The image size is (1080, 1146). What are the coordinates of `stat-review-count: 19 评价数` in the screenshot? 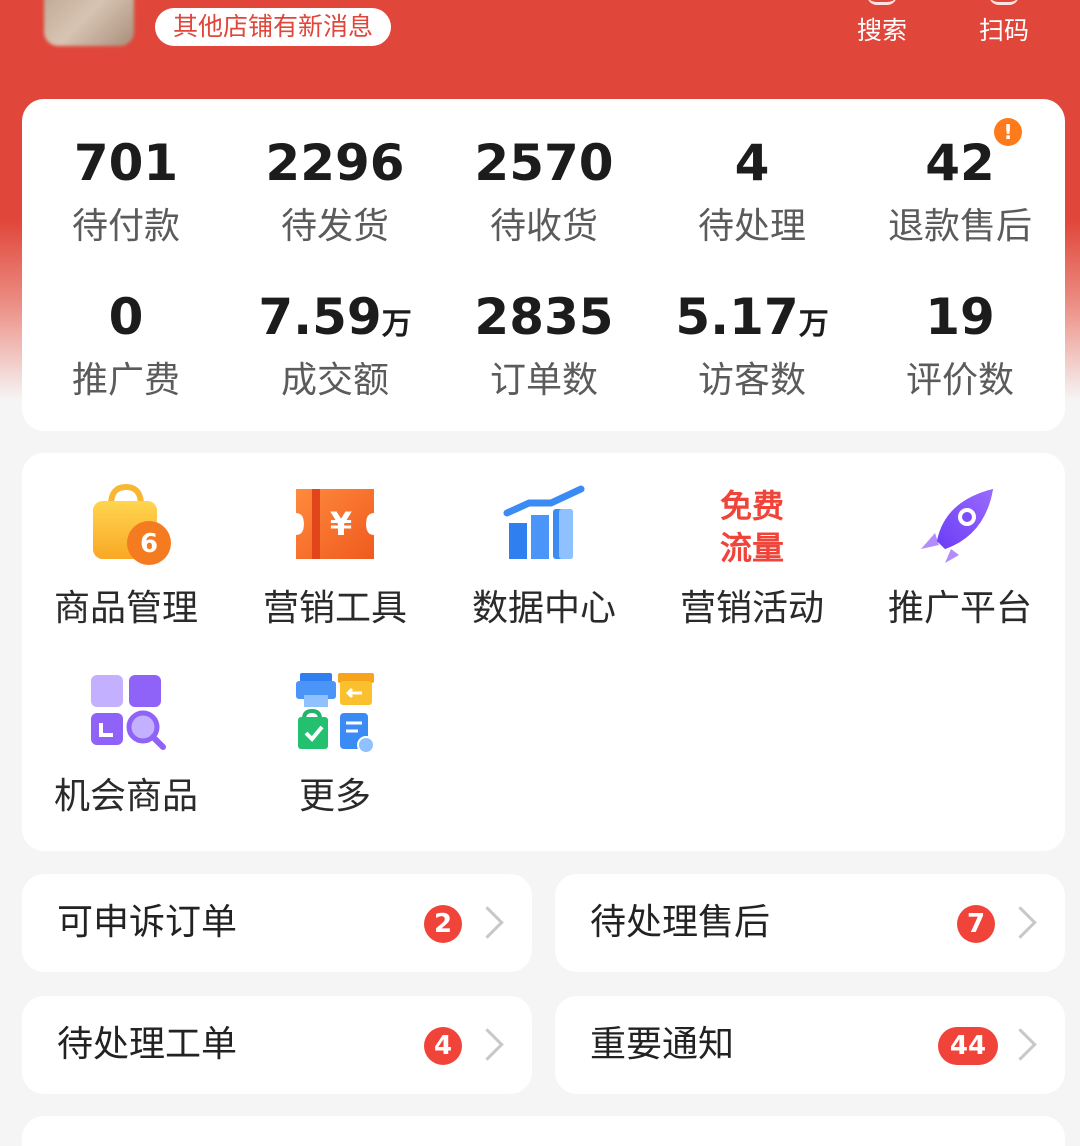 It's located at (960, 345).